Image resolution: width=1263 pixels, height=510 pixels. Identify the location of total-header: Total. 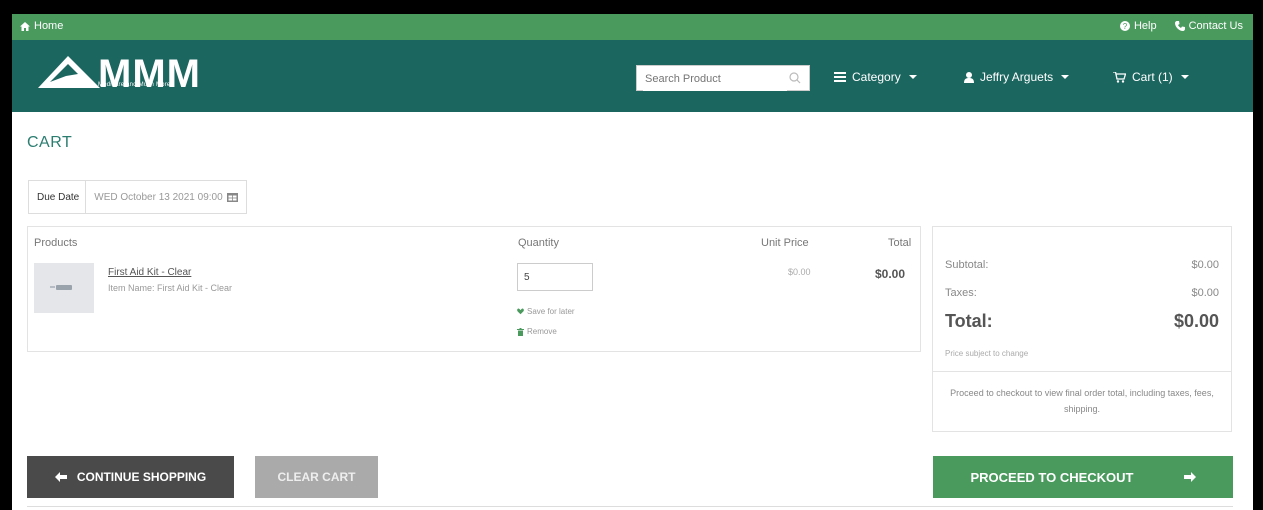
(900, 243).